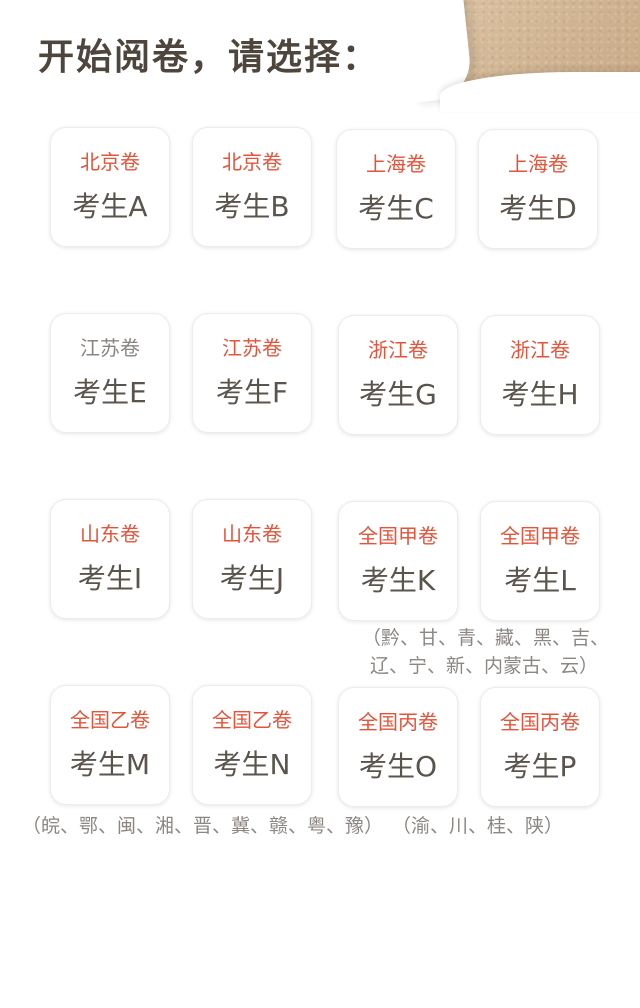  I want to click on card-national-yi-n: 全国乙卷 考生N, so click(252, 745).